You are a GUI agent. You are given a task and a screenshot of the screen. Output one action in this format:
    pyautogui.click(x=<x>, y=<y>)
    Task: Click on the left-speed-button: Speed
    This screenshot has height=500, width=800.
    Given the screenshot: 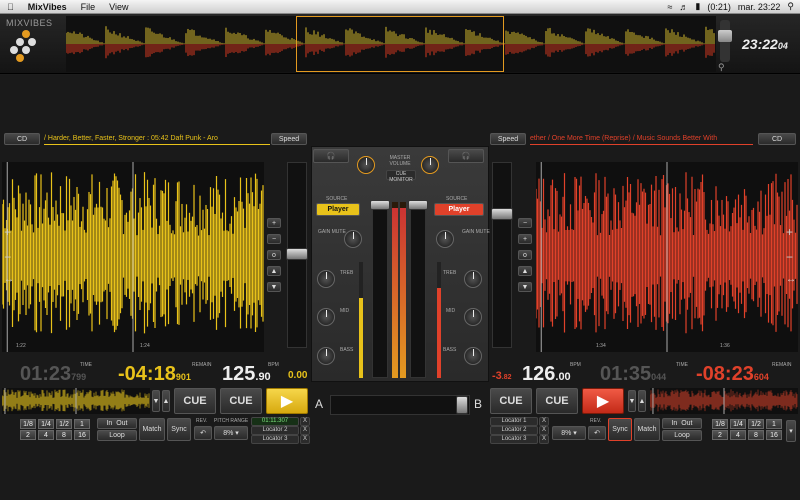 What is the action you would take?
    pyautogui.click(x=289, y=139)
    